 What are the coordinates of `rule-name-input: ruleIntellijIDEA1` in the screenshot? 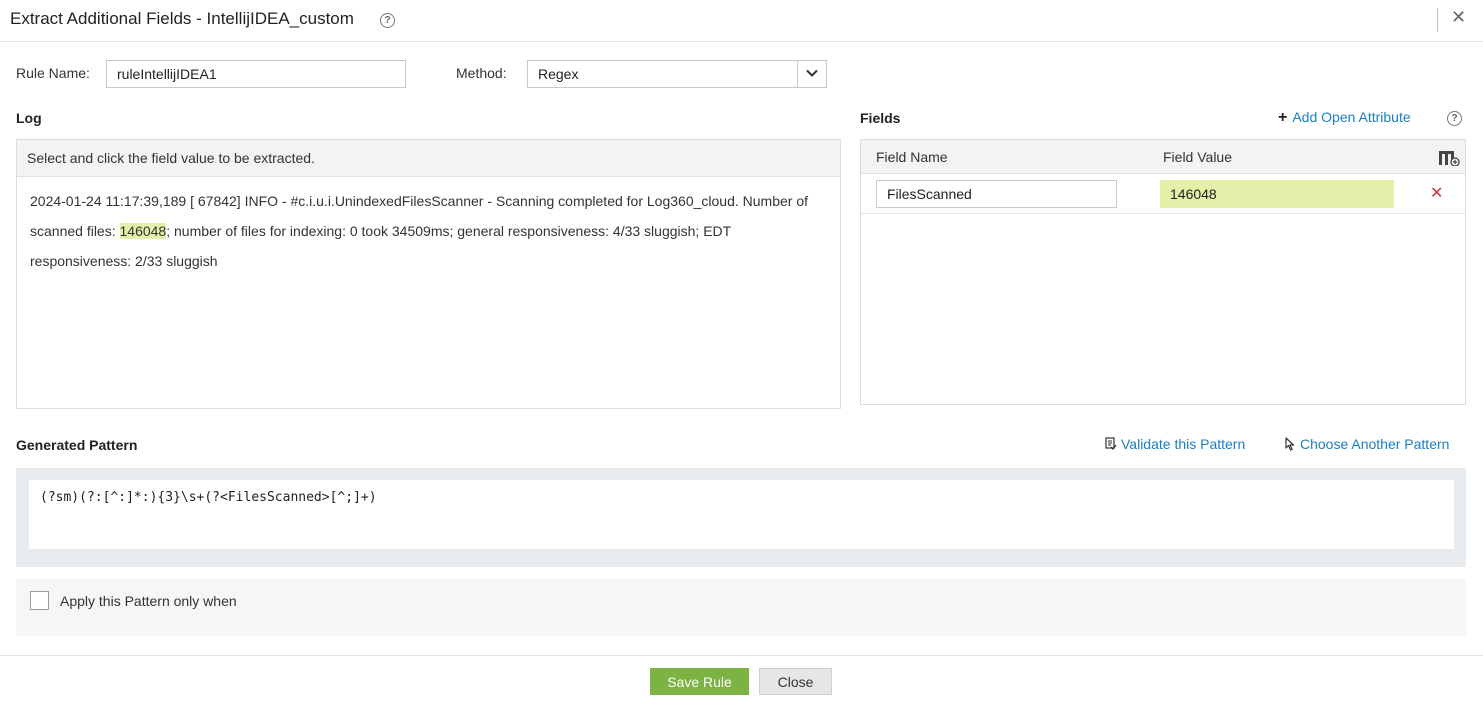 It's located at (256, 74).